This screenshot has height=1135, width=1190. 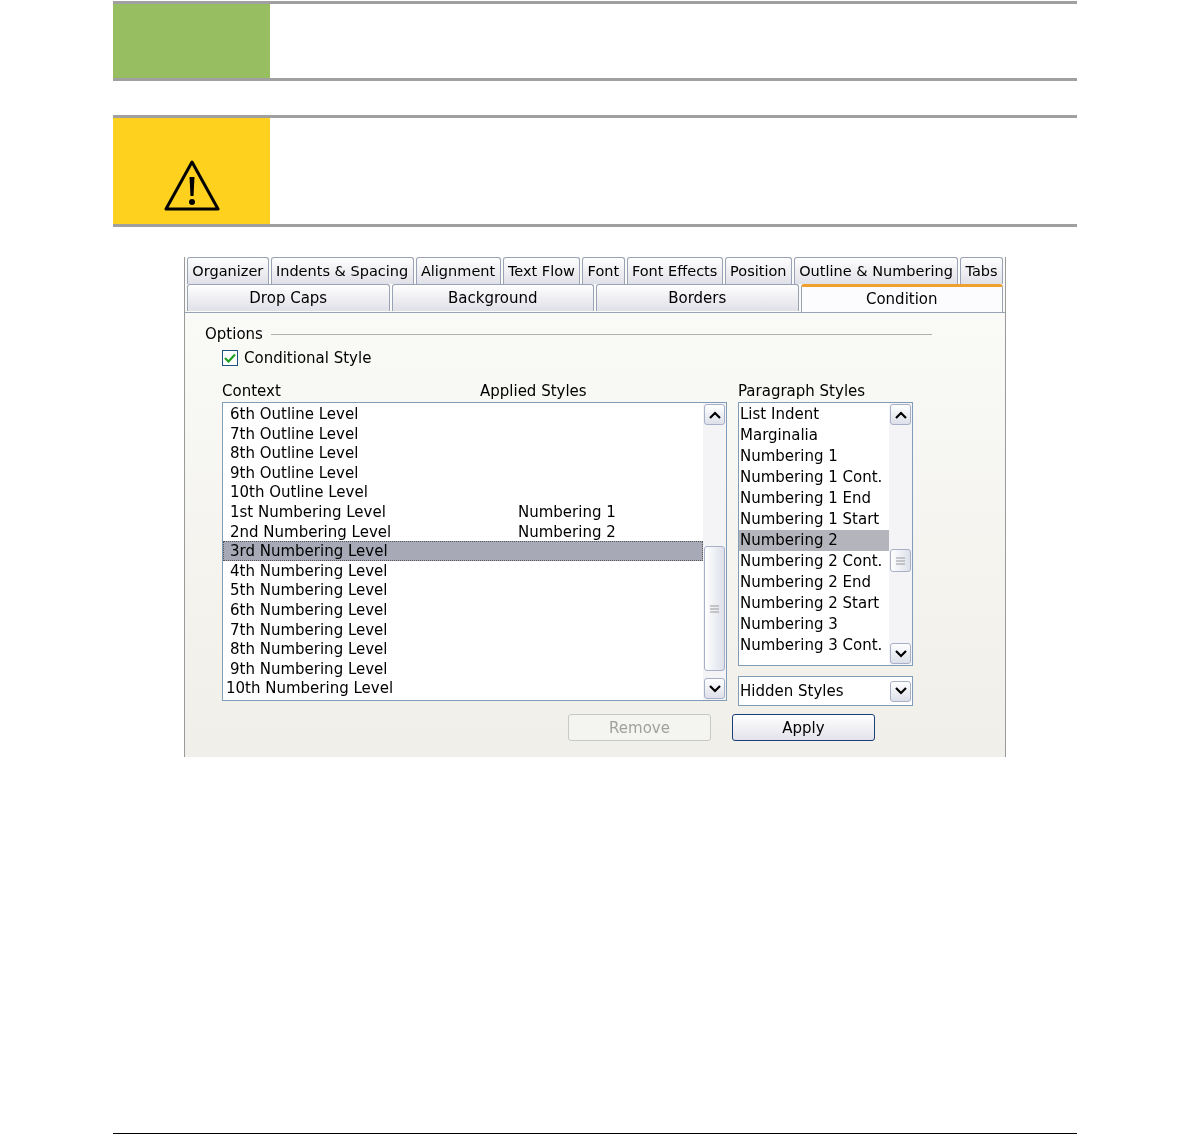 I want to click on list-row: 8th Outline Level, so click(x=463, y=453).